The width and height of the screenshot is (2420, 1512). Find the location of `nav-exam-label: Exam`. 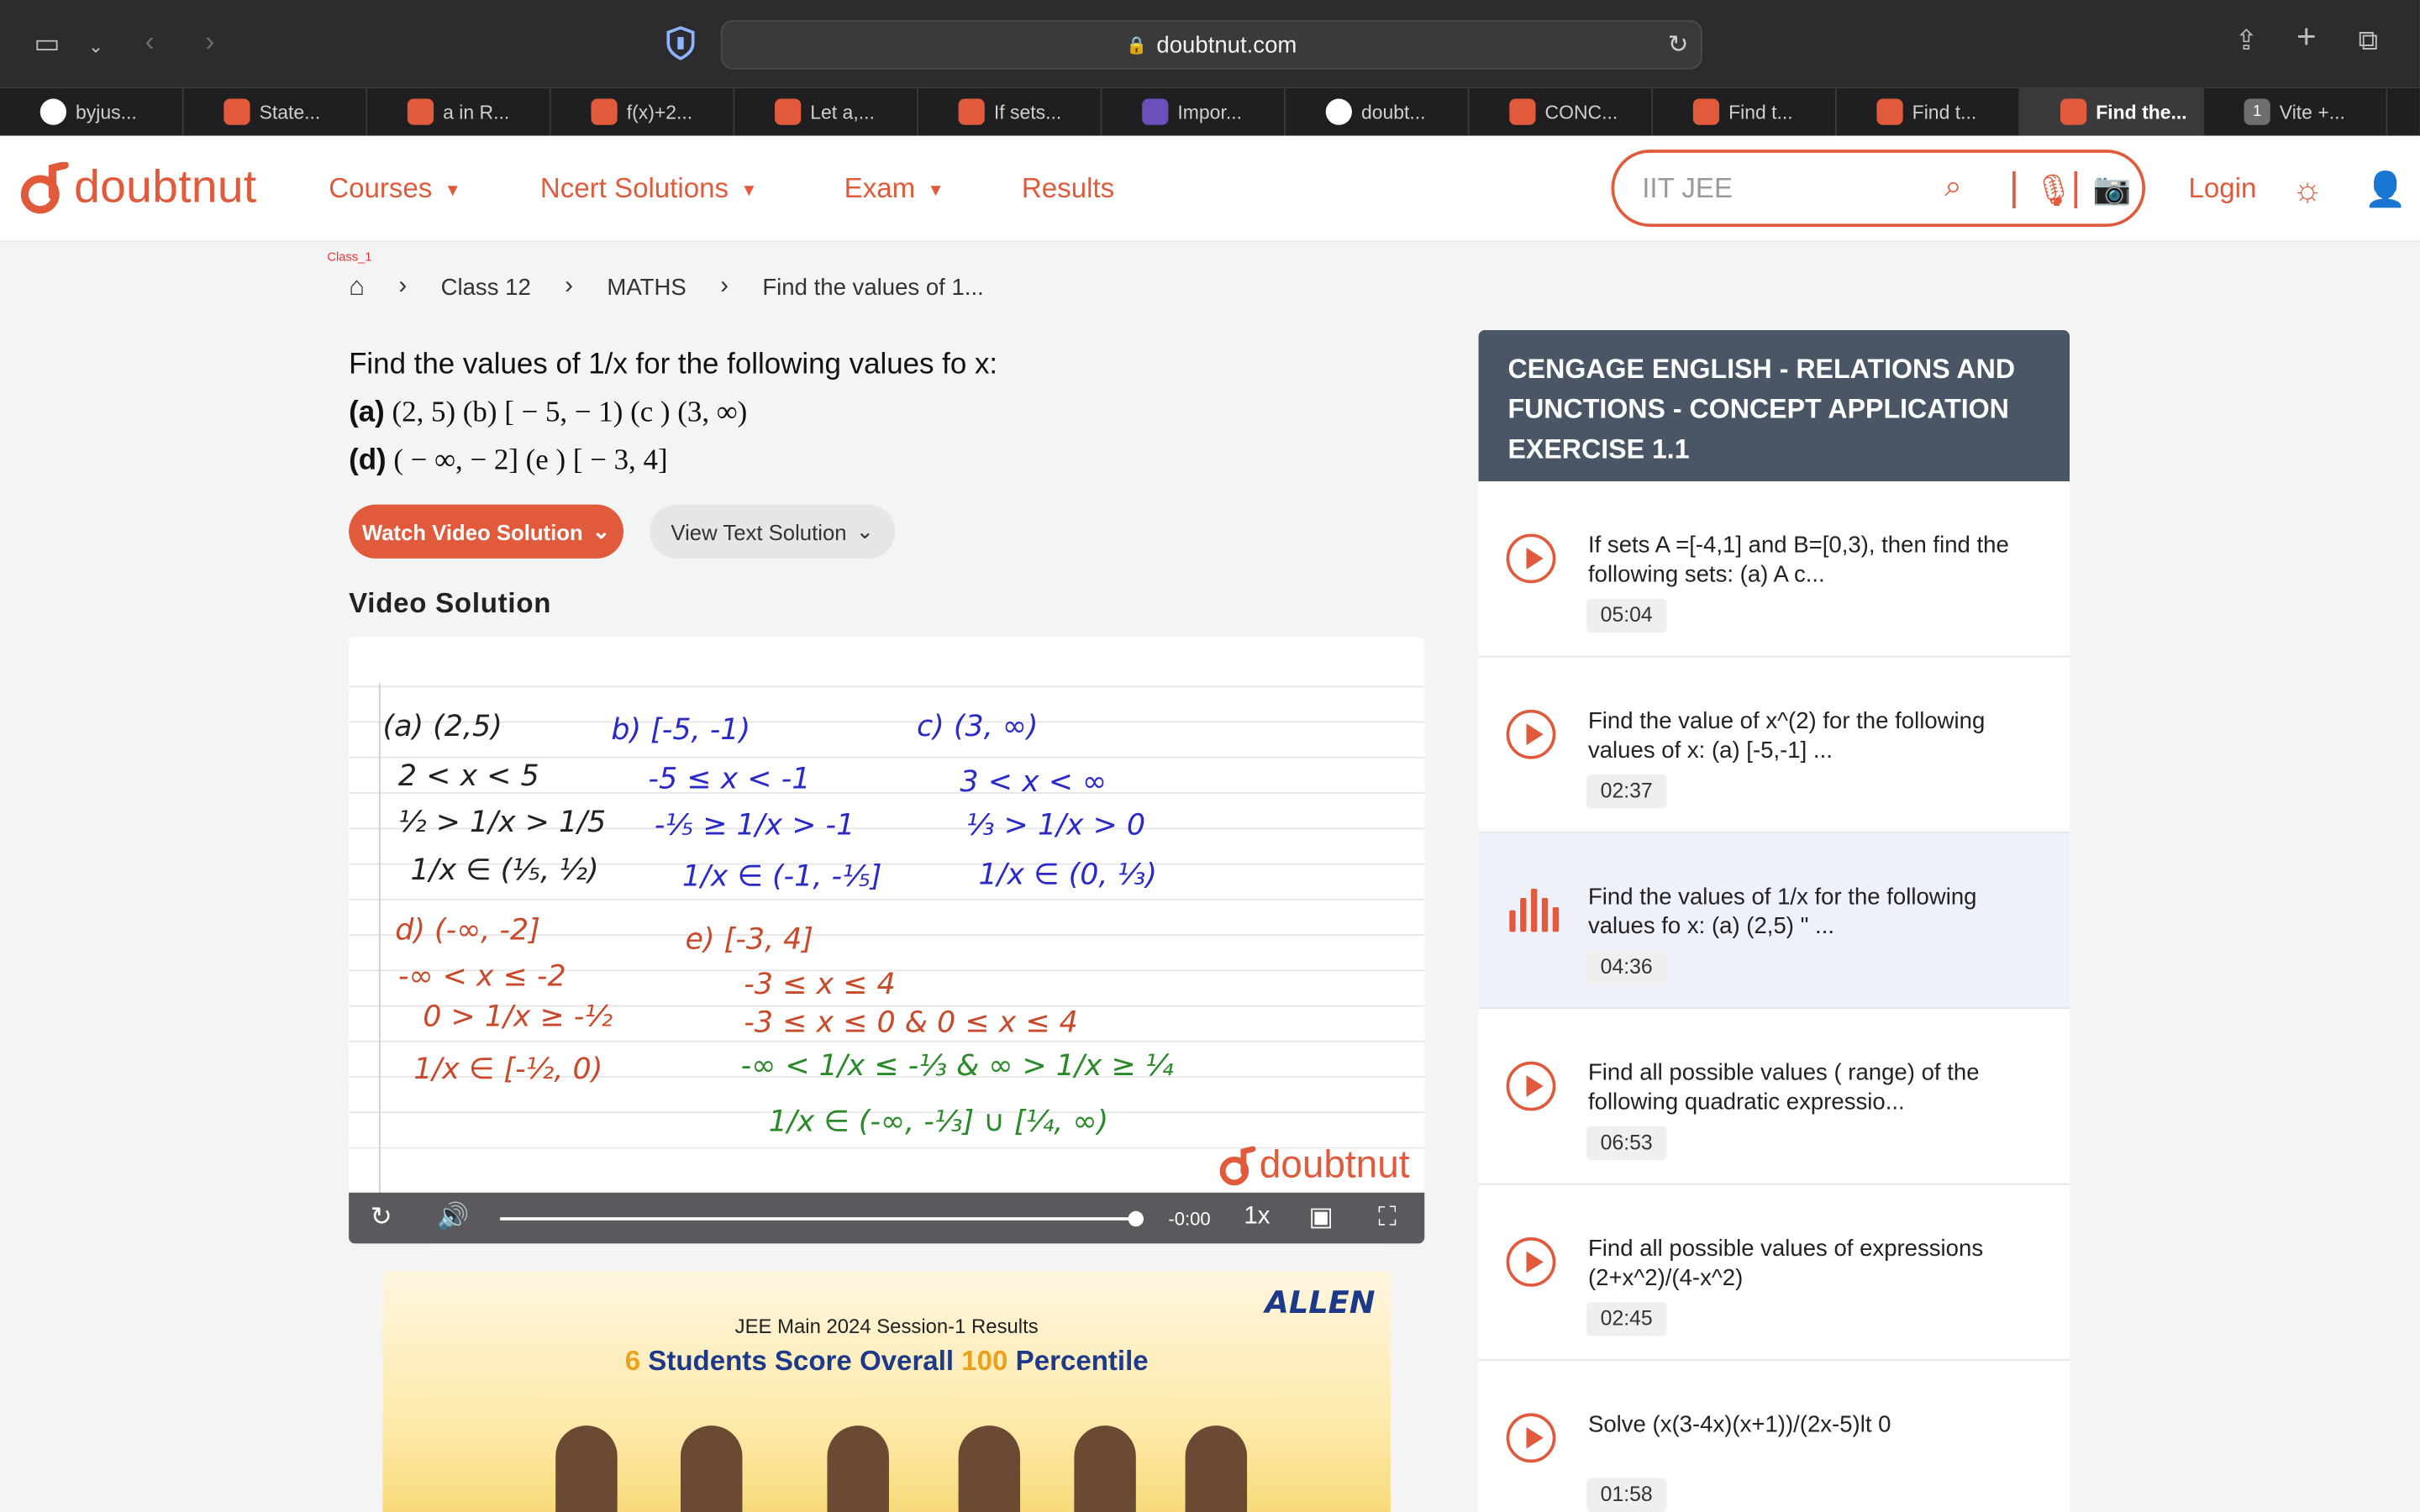

nav-exam-label: Exam is located at coordinates (880, 188).